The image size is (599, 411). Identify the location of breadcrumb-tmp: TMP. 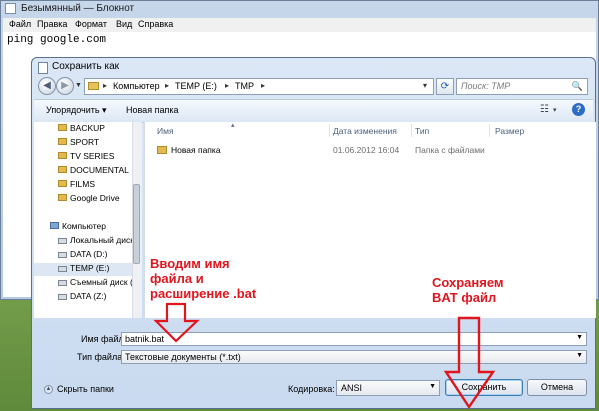
(244, 86).